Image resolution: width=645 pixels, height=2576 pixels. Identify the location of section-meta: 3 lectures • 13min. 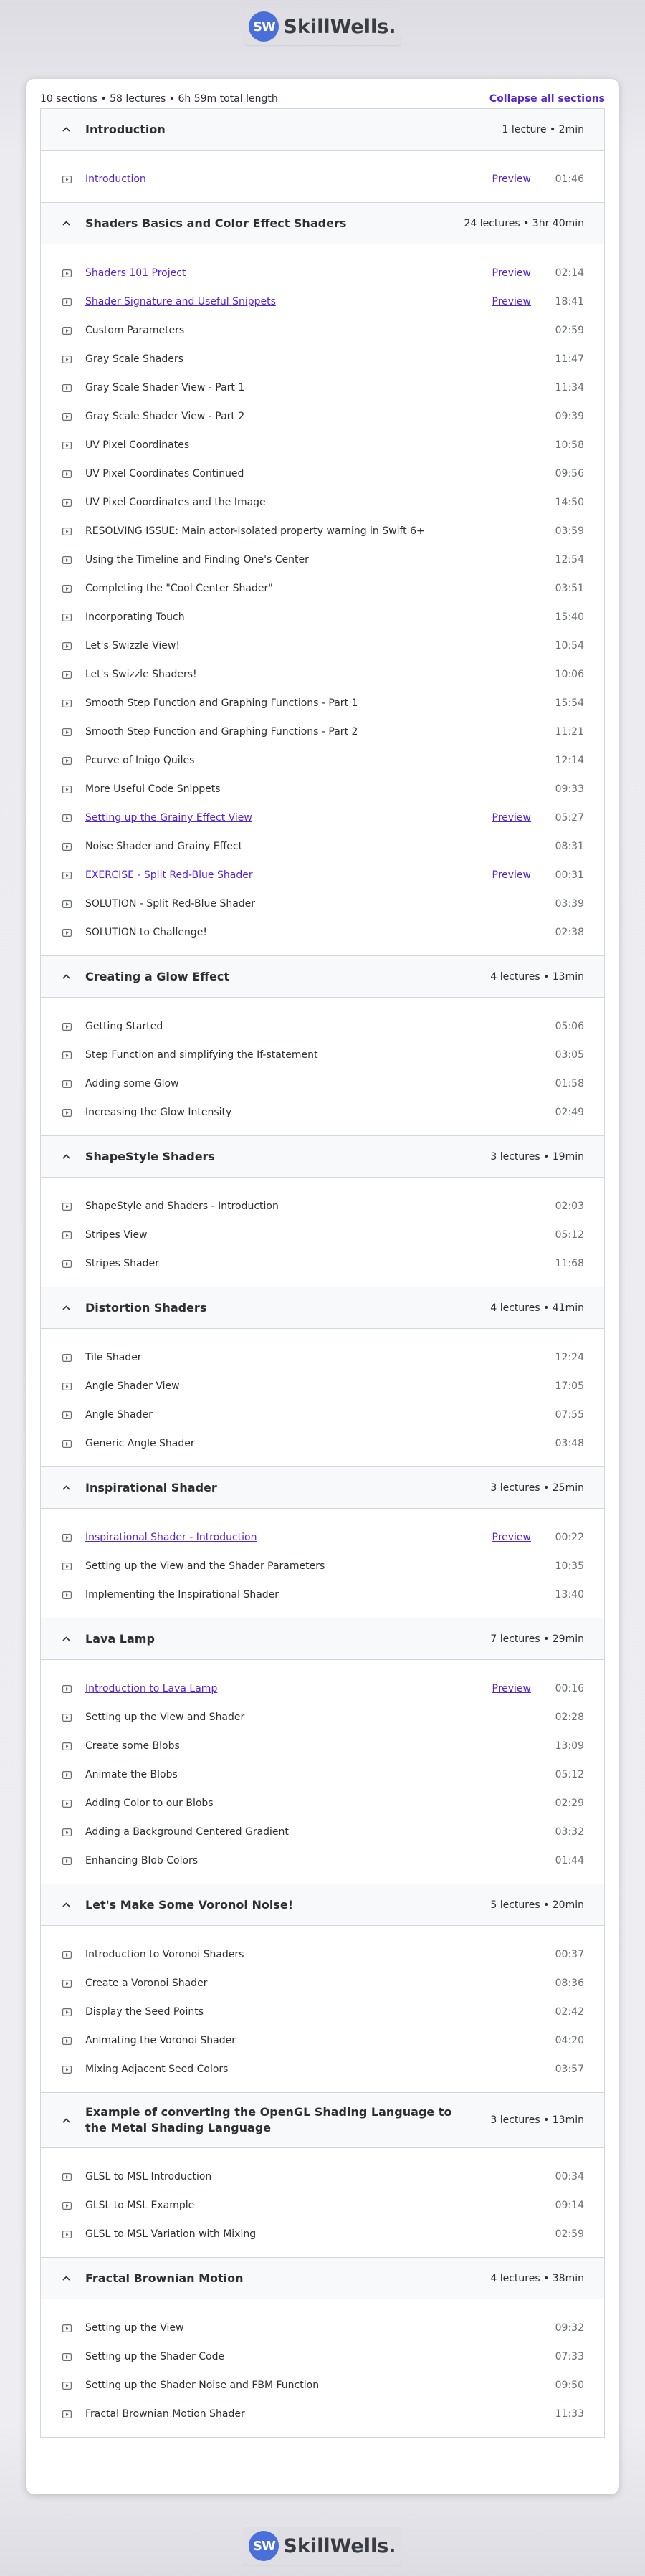
(537, 2120).